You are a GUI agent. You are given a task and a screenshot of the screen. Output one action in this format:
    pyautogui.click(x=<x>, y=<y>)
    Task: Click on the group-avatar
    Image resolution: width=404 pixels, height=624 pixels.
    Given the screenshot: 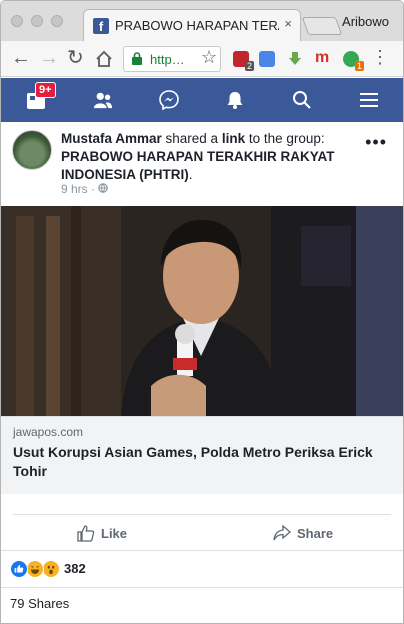 What is the action you would take?
    pyautogui.click(x=32, y=150)
    